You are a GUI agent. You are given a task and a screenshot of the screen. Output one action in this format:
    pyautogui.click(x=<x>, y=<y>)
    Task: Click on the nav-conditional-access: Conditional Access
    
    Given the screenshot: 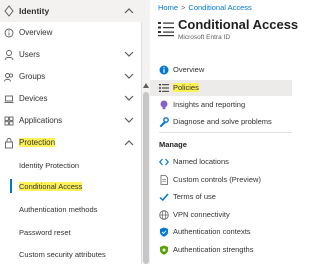 What is the action you would take?
    pyautogui.click(x=71, y=186)
    